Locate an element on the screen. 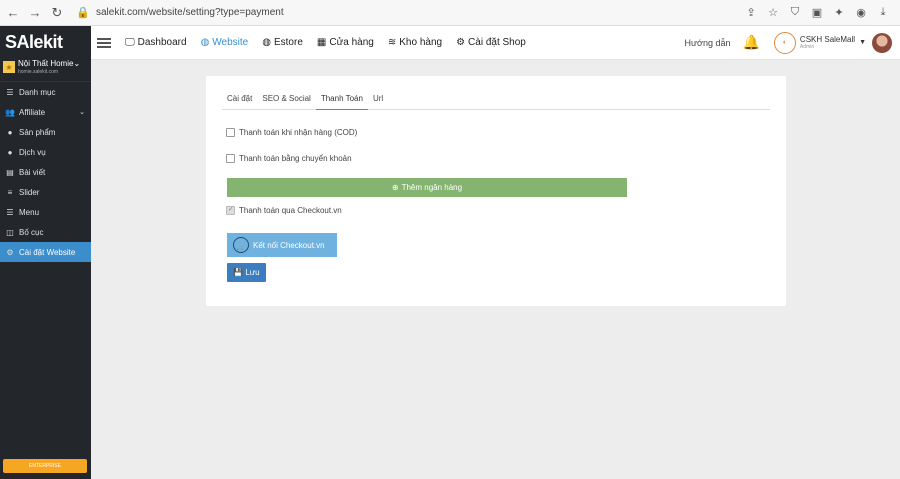 This screenshot has height=479, width=900. newspaper-icon: ▤ is located at coordinates (10, 172).